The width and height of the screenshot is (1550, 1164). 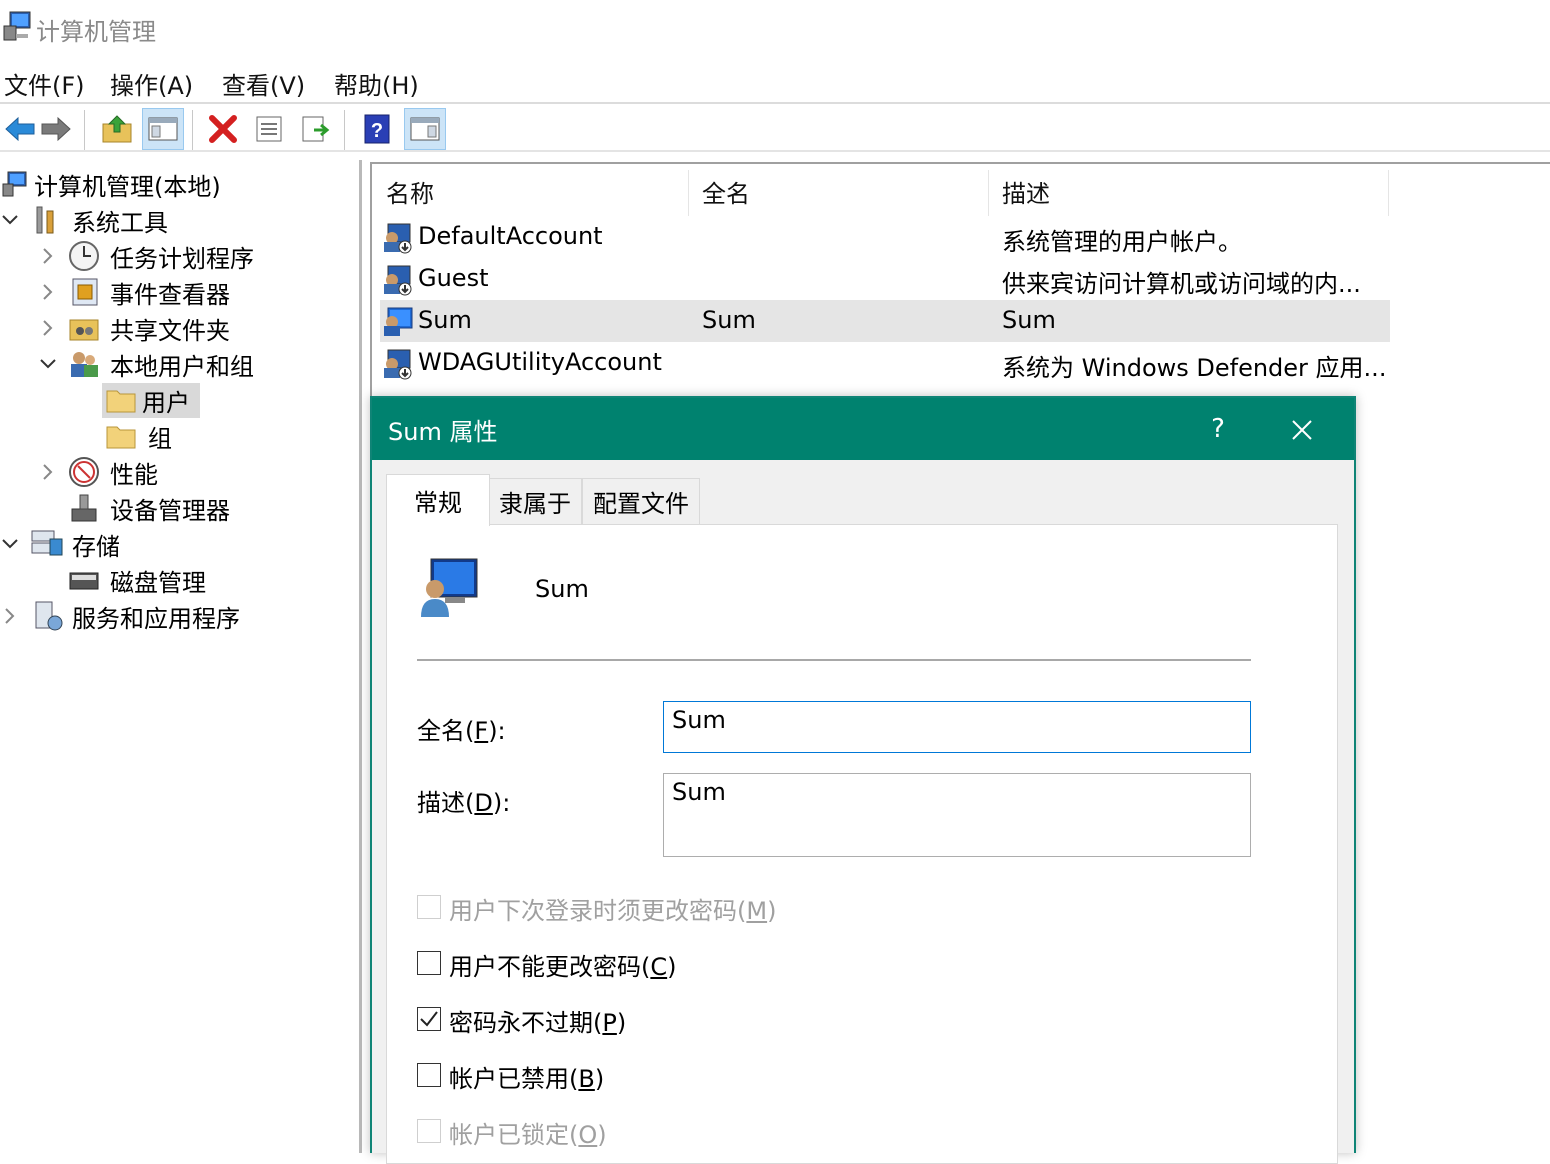 What do you see at coordinates (464, 803) in the screenshot?
I see `description-label: 描述(D):` at bounding box center [464, 803].